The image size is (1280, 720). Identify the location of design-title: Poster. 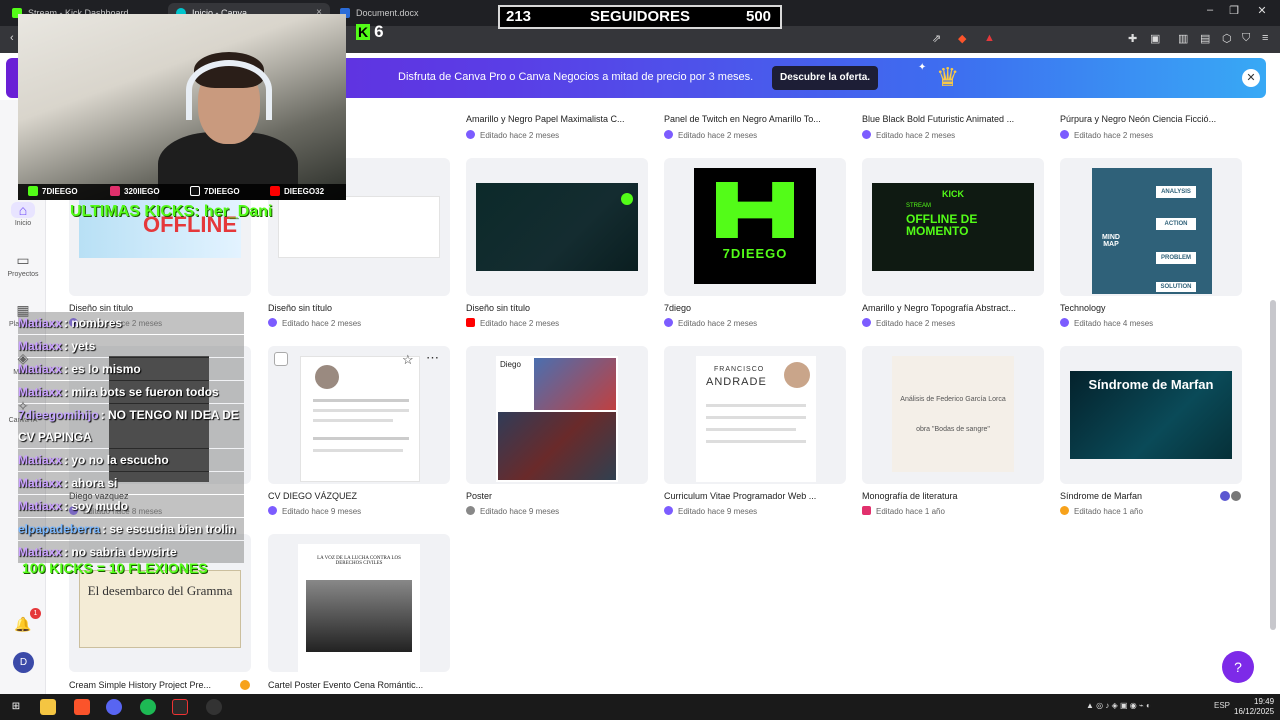
(556, 496).